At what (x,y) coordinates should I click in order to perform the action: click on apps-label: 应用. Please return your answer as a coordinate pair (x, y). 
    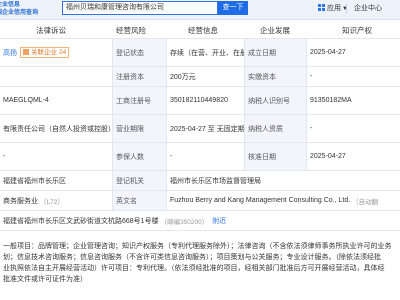
    Looking at the image, I should click on (334, 8).